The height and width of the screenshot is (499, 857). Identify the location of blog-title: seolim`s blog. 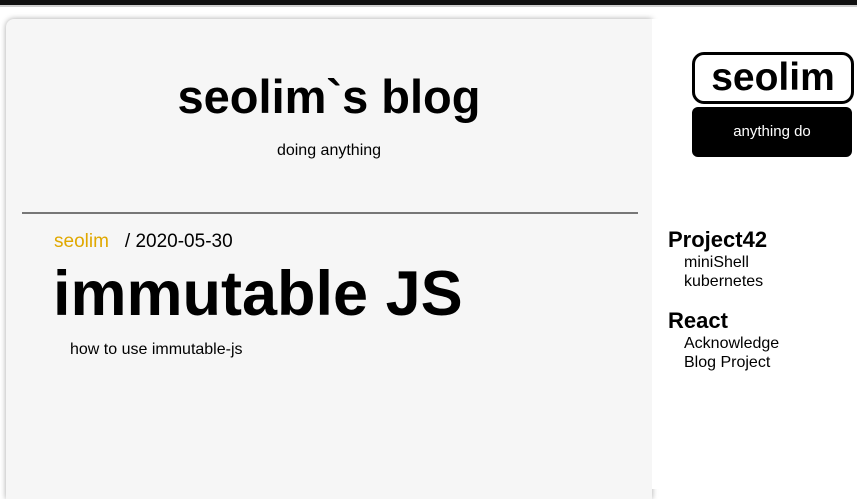
(329, 96).